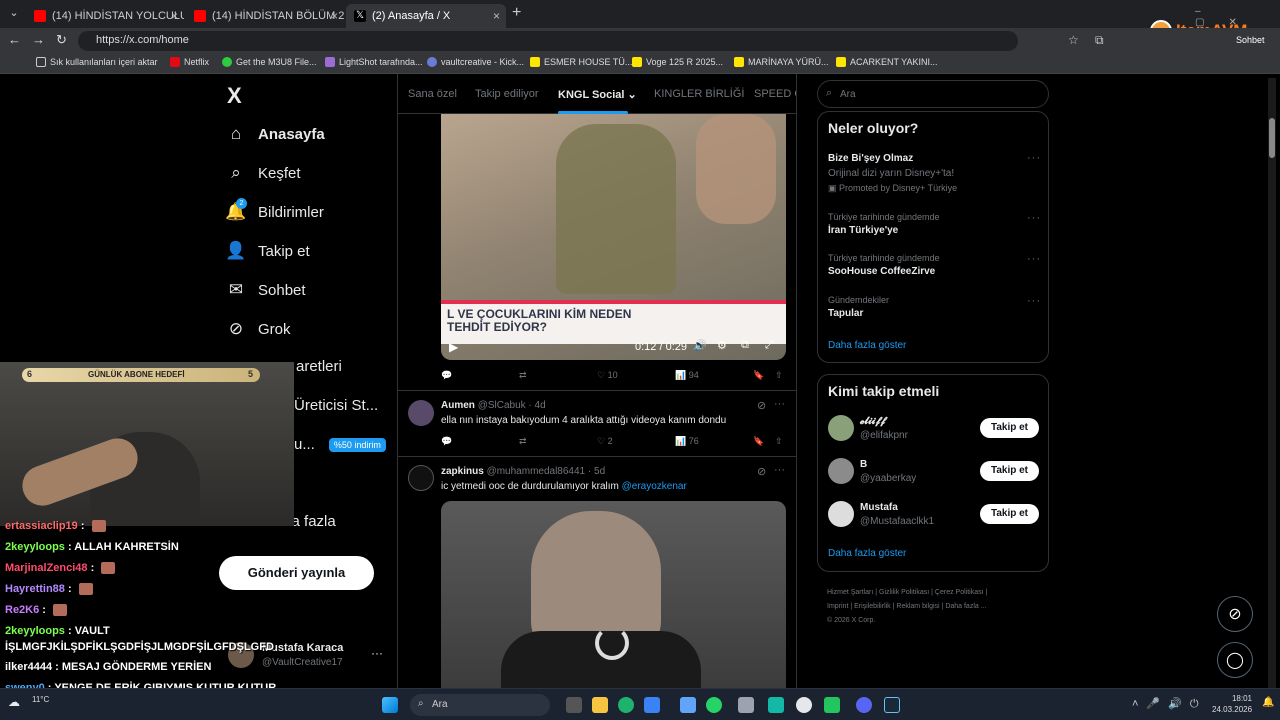  I want to click on nav-bookmarks: aretleri, so click(319, 366).